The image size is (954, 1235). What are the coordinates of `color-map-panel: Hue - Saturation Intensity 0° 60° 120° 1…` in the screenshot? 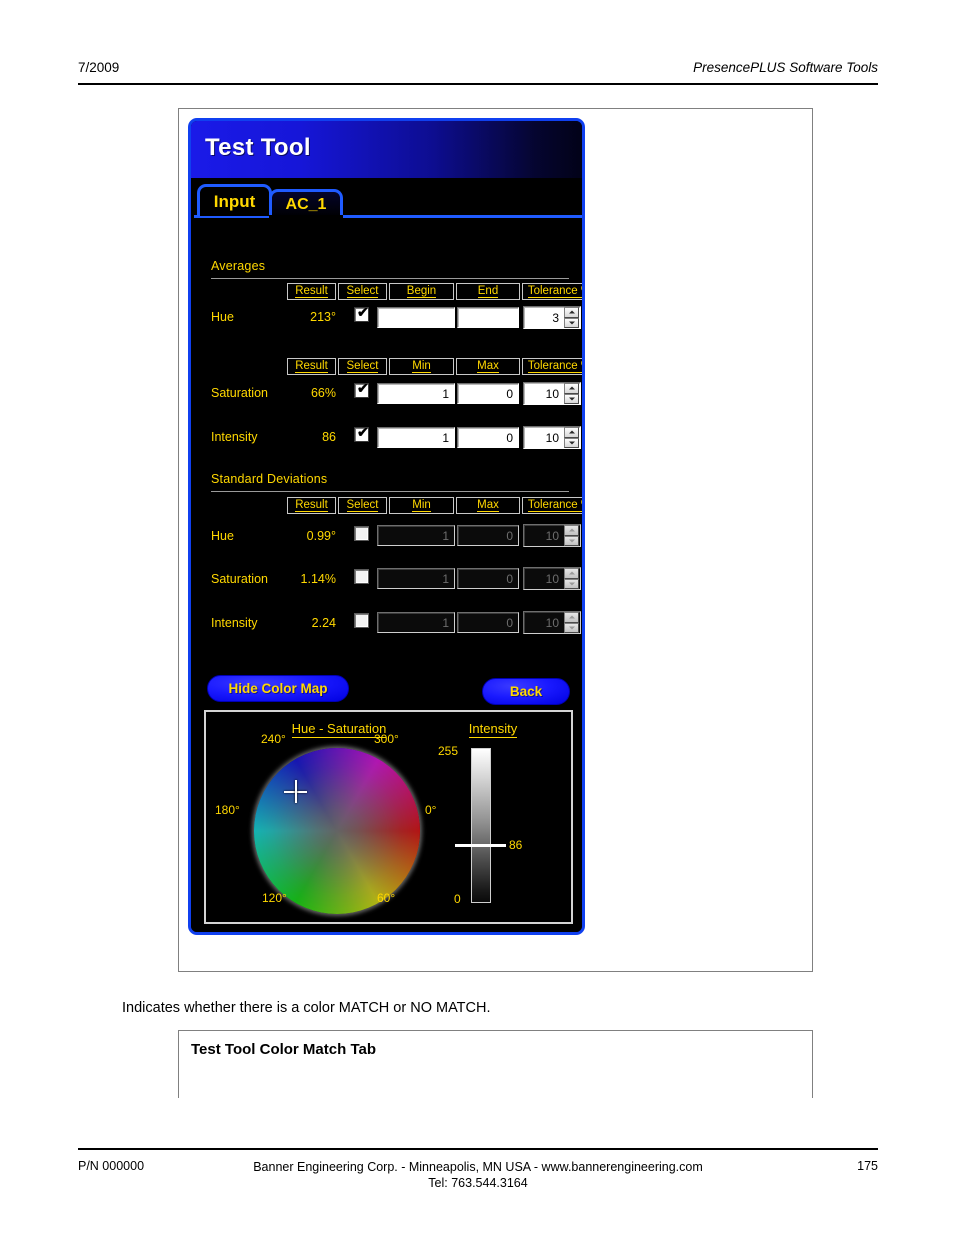 It's located at (388, 817).